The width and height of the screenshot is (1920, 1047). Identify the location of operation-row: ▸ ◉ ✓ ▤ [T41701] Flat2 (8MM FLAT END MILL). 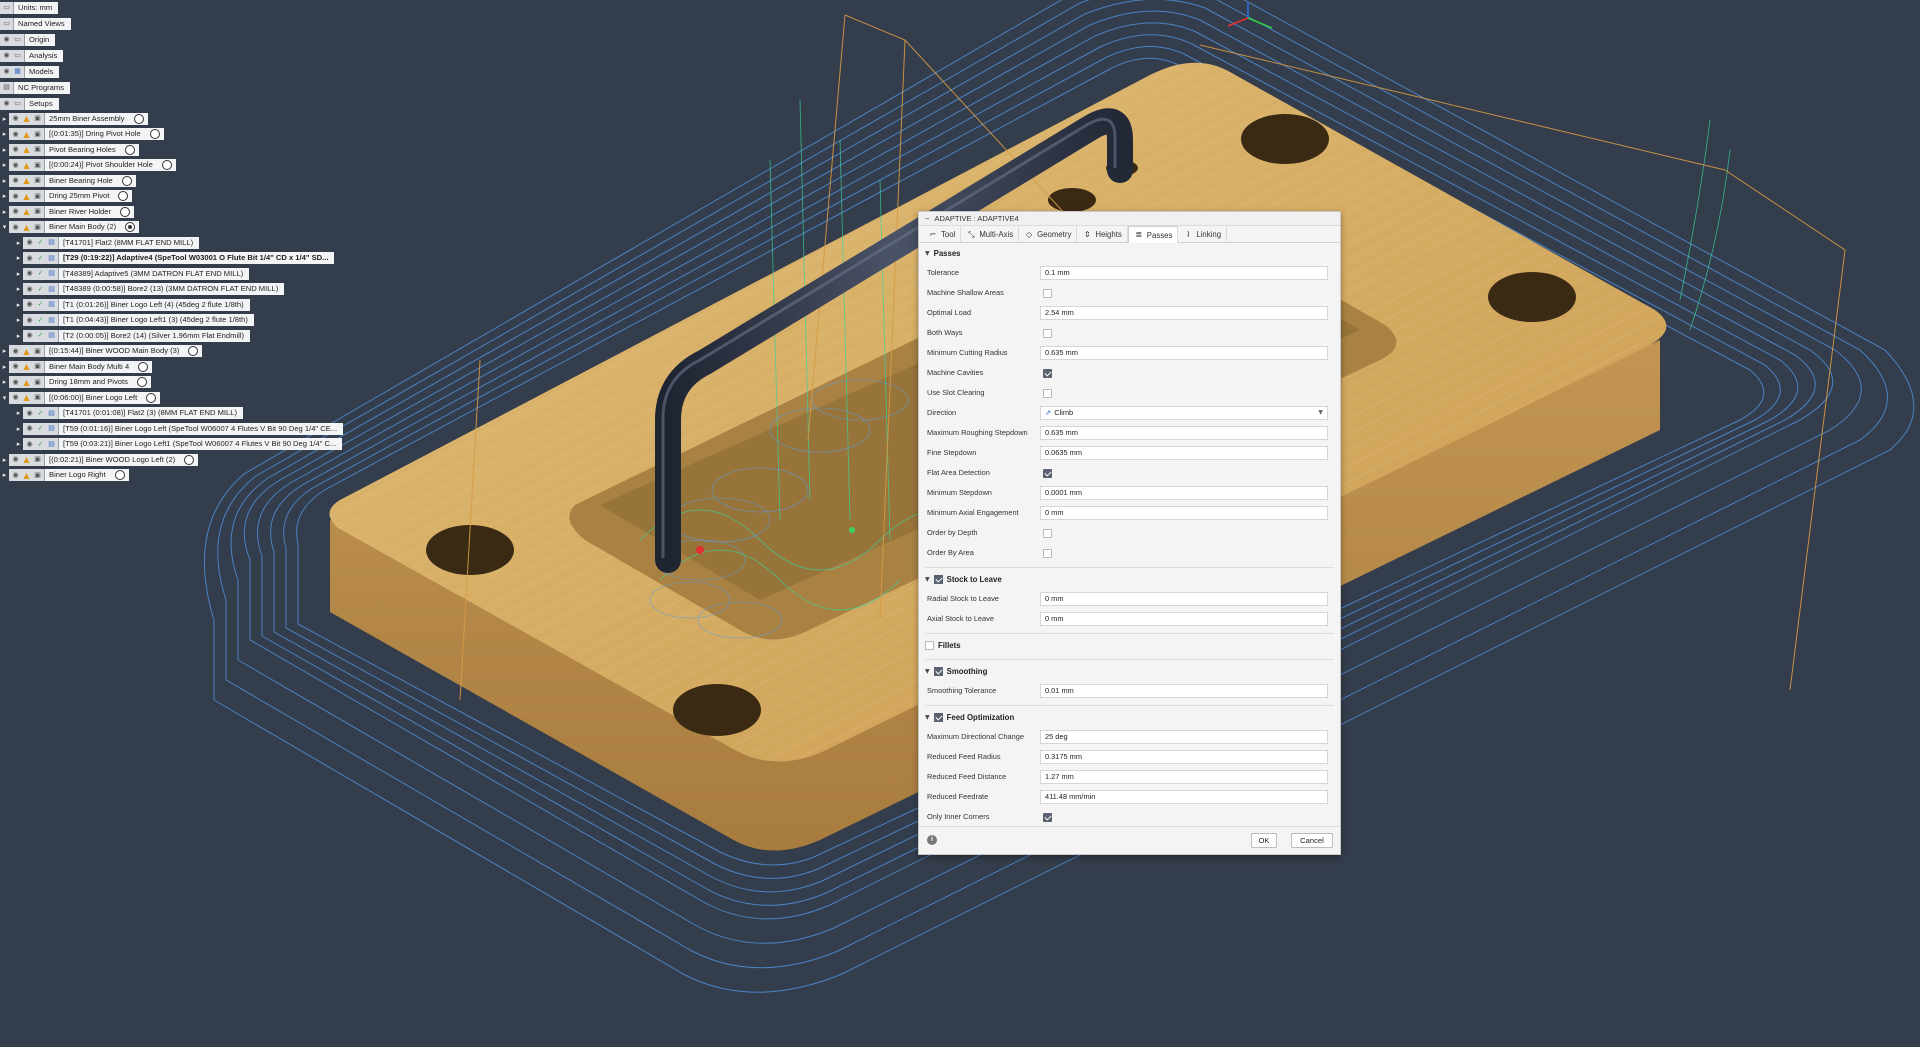
(107, 242).